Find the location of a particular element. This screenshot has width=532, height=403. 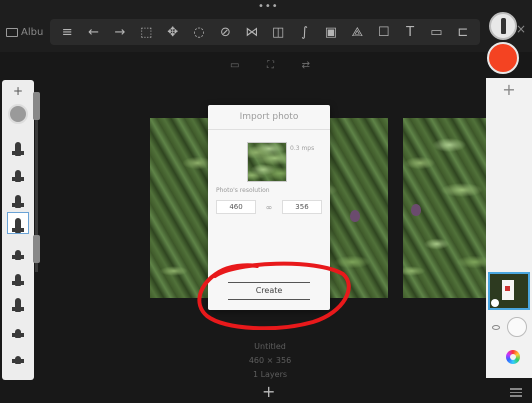

lasso-icon: ◌ is located at coordinates (199, 32).